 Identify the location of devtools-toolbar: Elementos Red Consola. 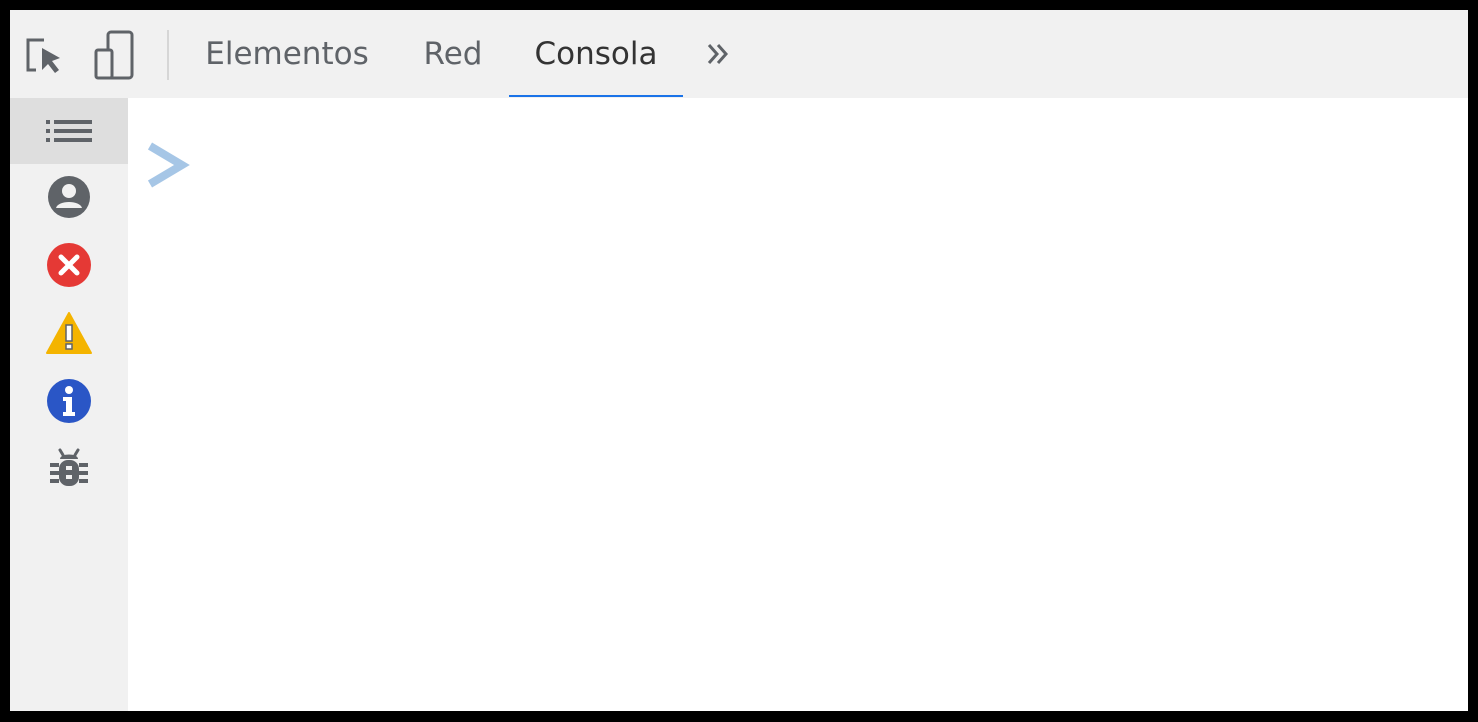
(739, 54).